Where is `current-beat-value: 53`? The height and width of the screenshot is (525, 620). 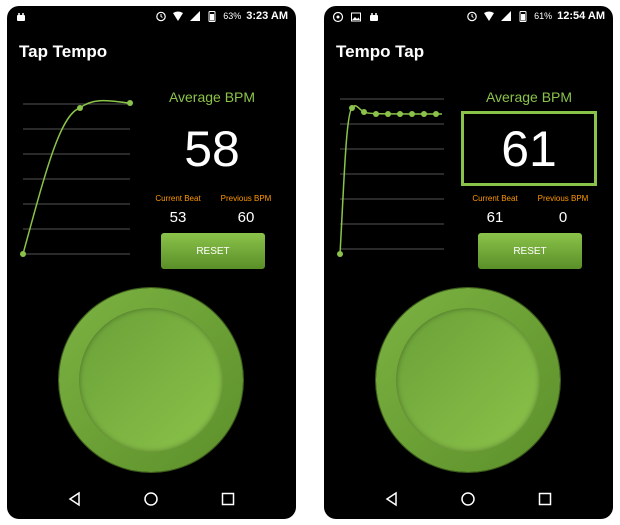
current-beat-value: 53 is located at coordinates (178, 217).